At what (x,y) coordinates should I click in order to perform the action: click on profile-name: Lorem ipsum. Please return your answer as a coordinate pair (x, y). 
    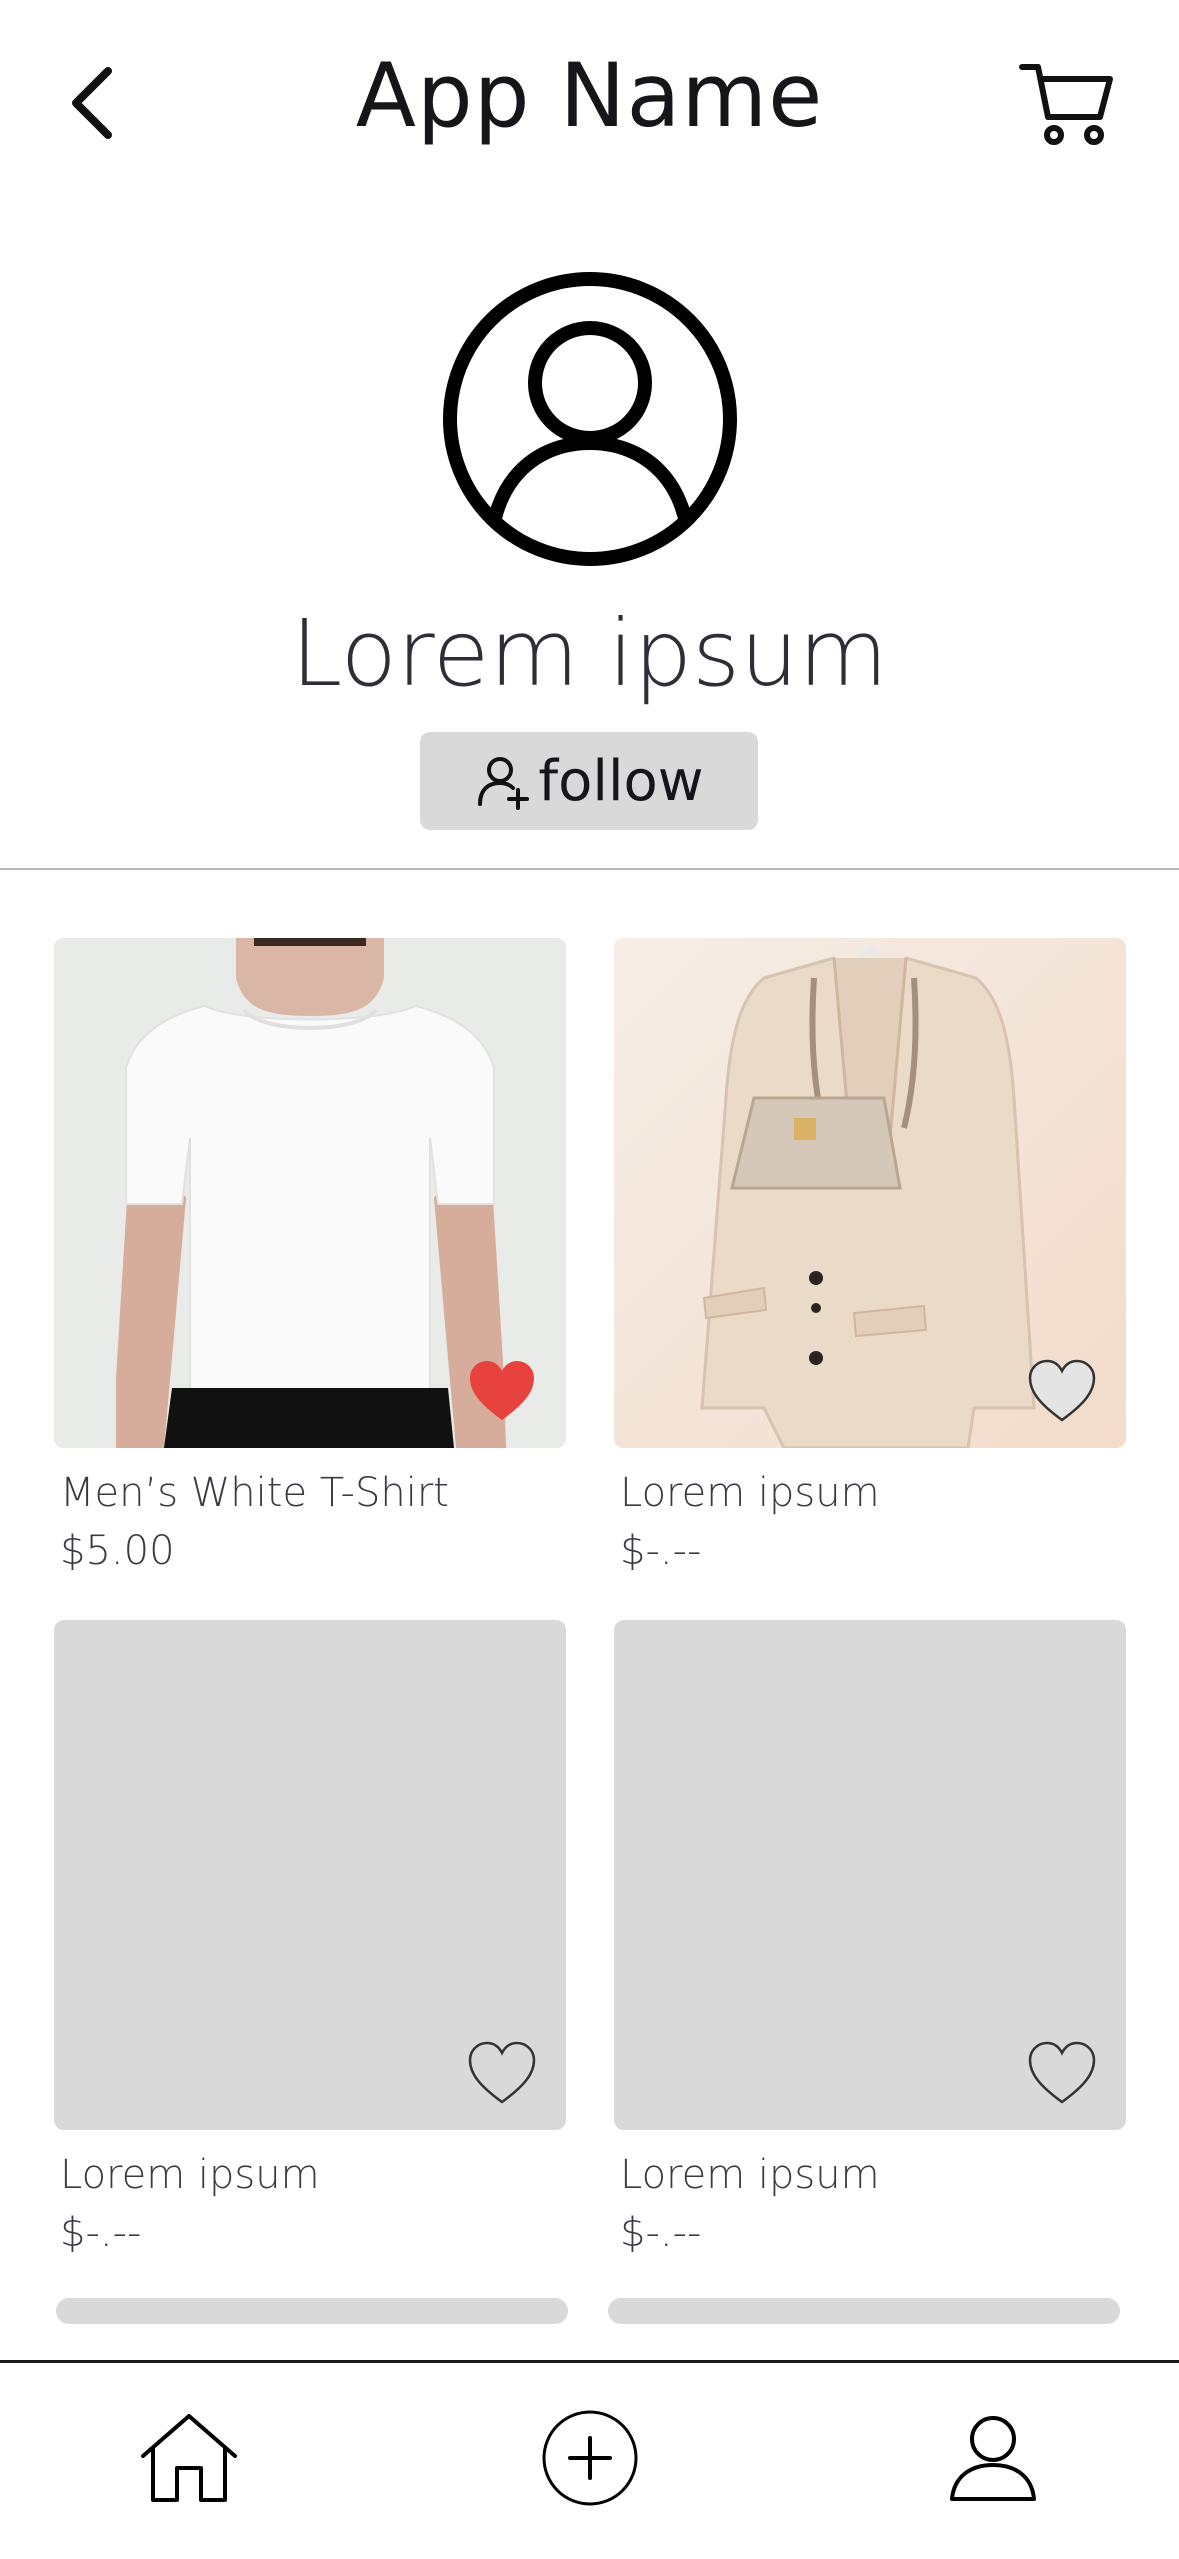
    Looking at the image, I should click on (589, 653).